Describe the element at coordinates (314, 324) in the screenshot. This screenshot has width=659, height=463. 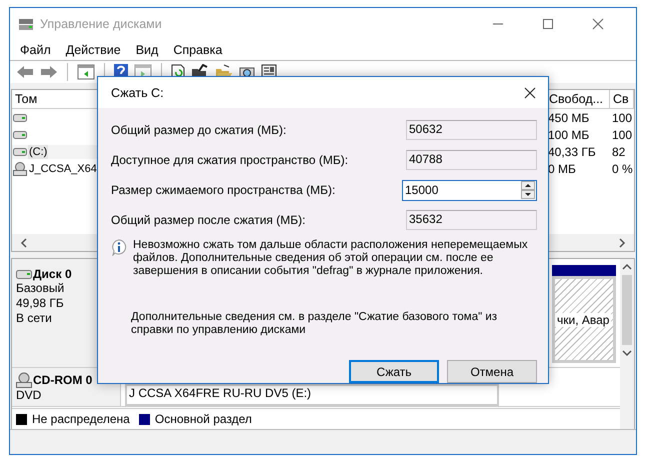
I see `help-note: Дополнительные сведения см. в разделе "Сжатие базового тома" из справки по управлению дисками` at that location.